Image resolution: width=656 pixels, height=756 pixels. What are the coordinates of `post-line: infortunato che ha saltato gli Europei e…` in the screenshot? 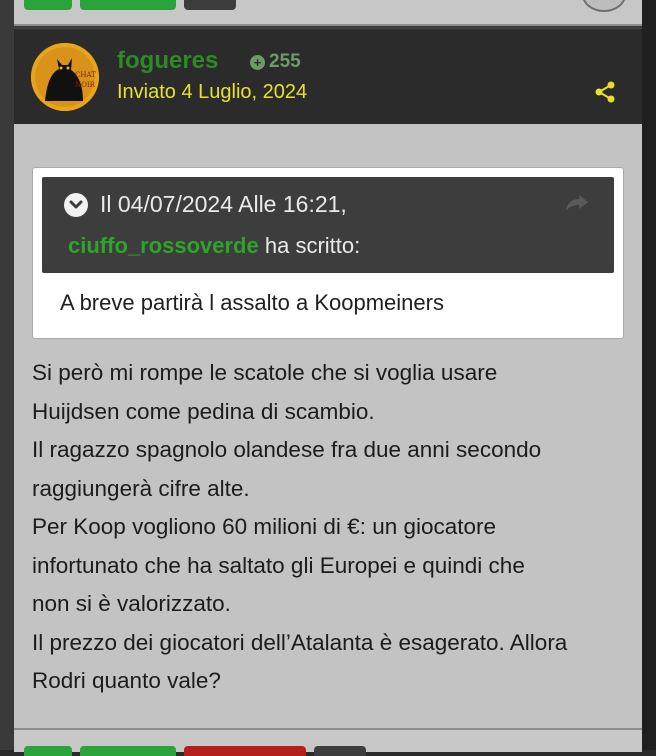 It's located at (278, 565).